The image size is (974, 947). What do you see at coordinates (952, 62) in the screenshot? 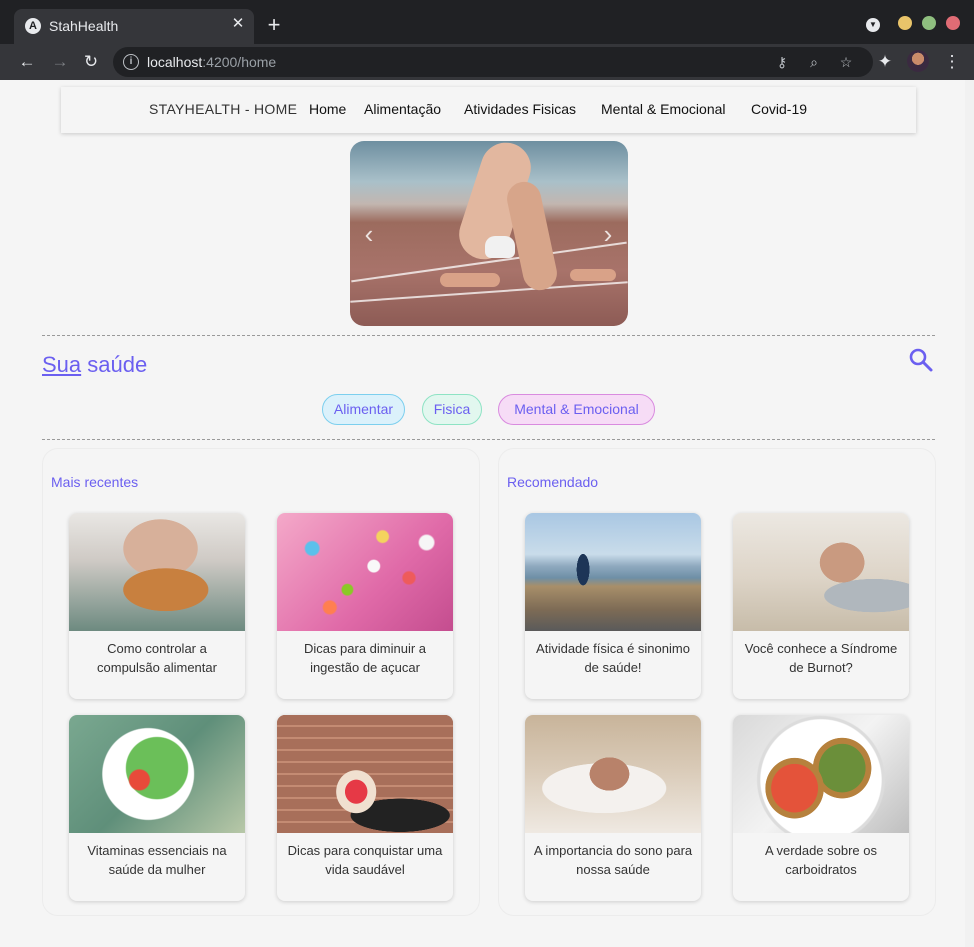
I see `menu-kebab-icon: ⋮` at bounding box center [952, 62].